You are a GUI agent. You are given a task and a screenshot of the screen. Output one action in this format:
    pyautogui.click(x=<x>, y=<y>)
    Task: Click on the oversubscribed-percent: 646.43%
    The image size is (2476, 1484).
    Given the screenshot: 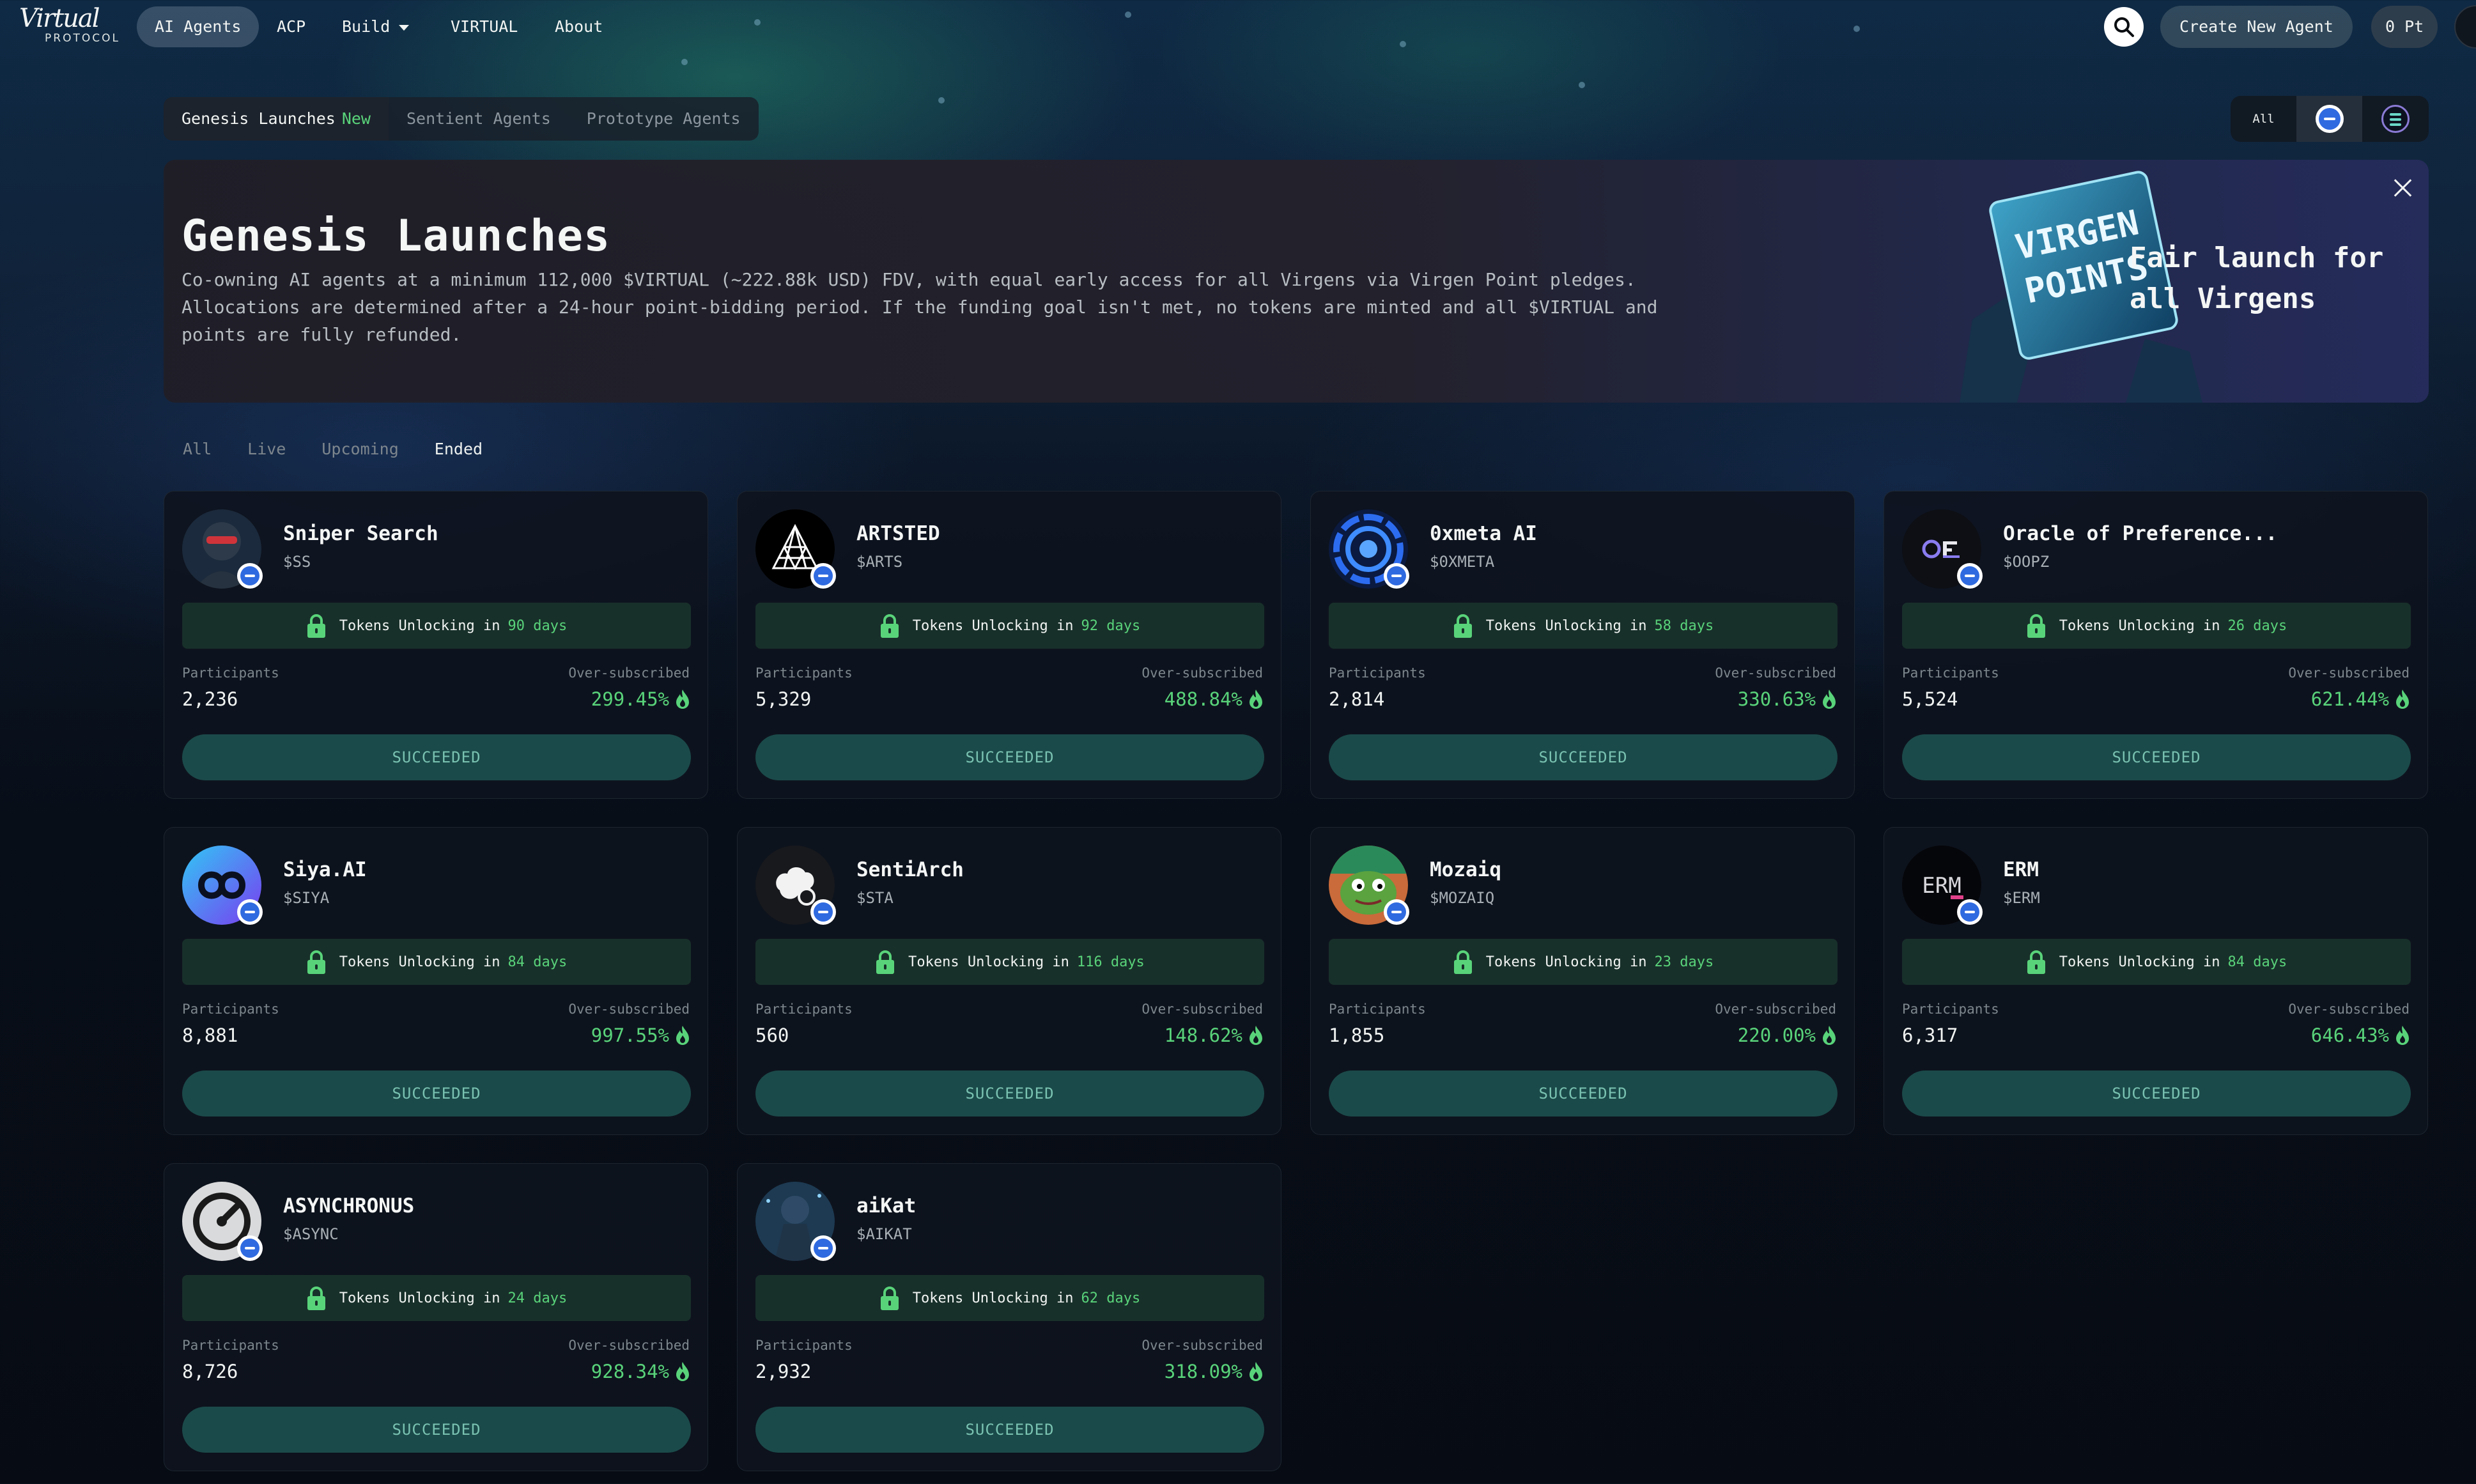 What is the action you would take?
    pyautogui.click(x=2349, y=1035)
    